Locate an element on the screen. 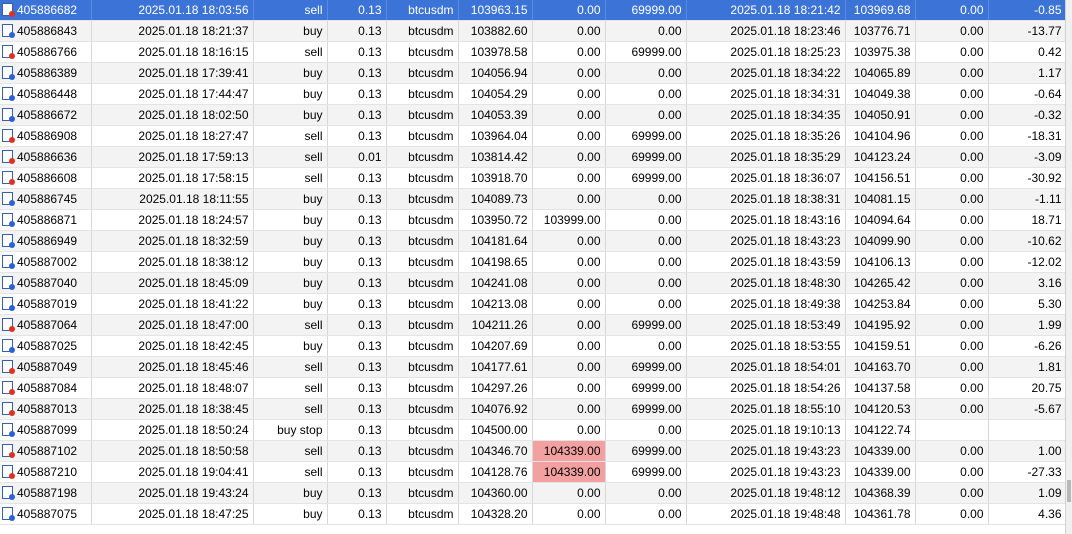 The image size is (1072, 534). swap-cell-value: 0.00 is located at coordinates (972, 451).